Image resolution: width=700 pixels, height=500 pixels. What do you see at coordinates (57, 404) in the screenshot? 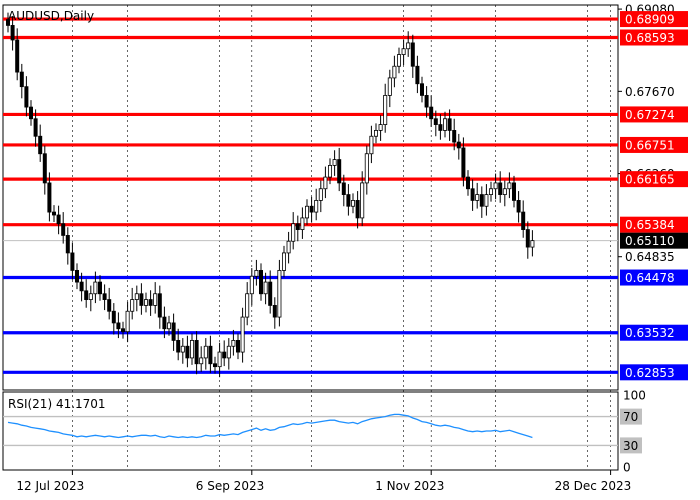
I see `rsi-label: RSI(21) 41.1701` at bounding box center [57, 404].